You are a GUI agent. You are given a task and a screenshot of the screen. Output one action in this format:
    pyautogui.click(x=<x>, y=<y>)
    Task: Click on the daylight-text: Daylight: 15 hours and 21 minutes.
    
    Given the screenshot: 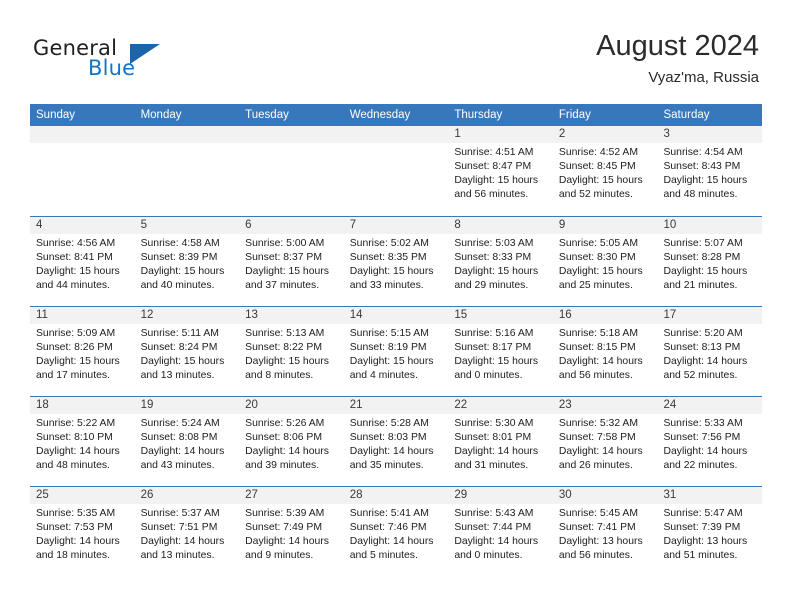 What is the action you would take?
    pyautogui.click(x=705, y=279)
    